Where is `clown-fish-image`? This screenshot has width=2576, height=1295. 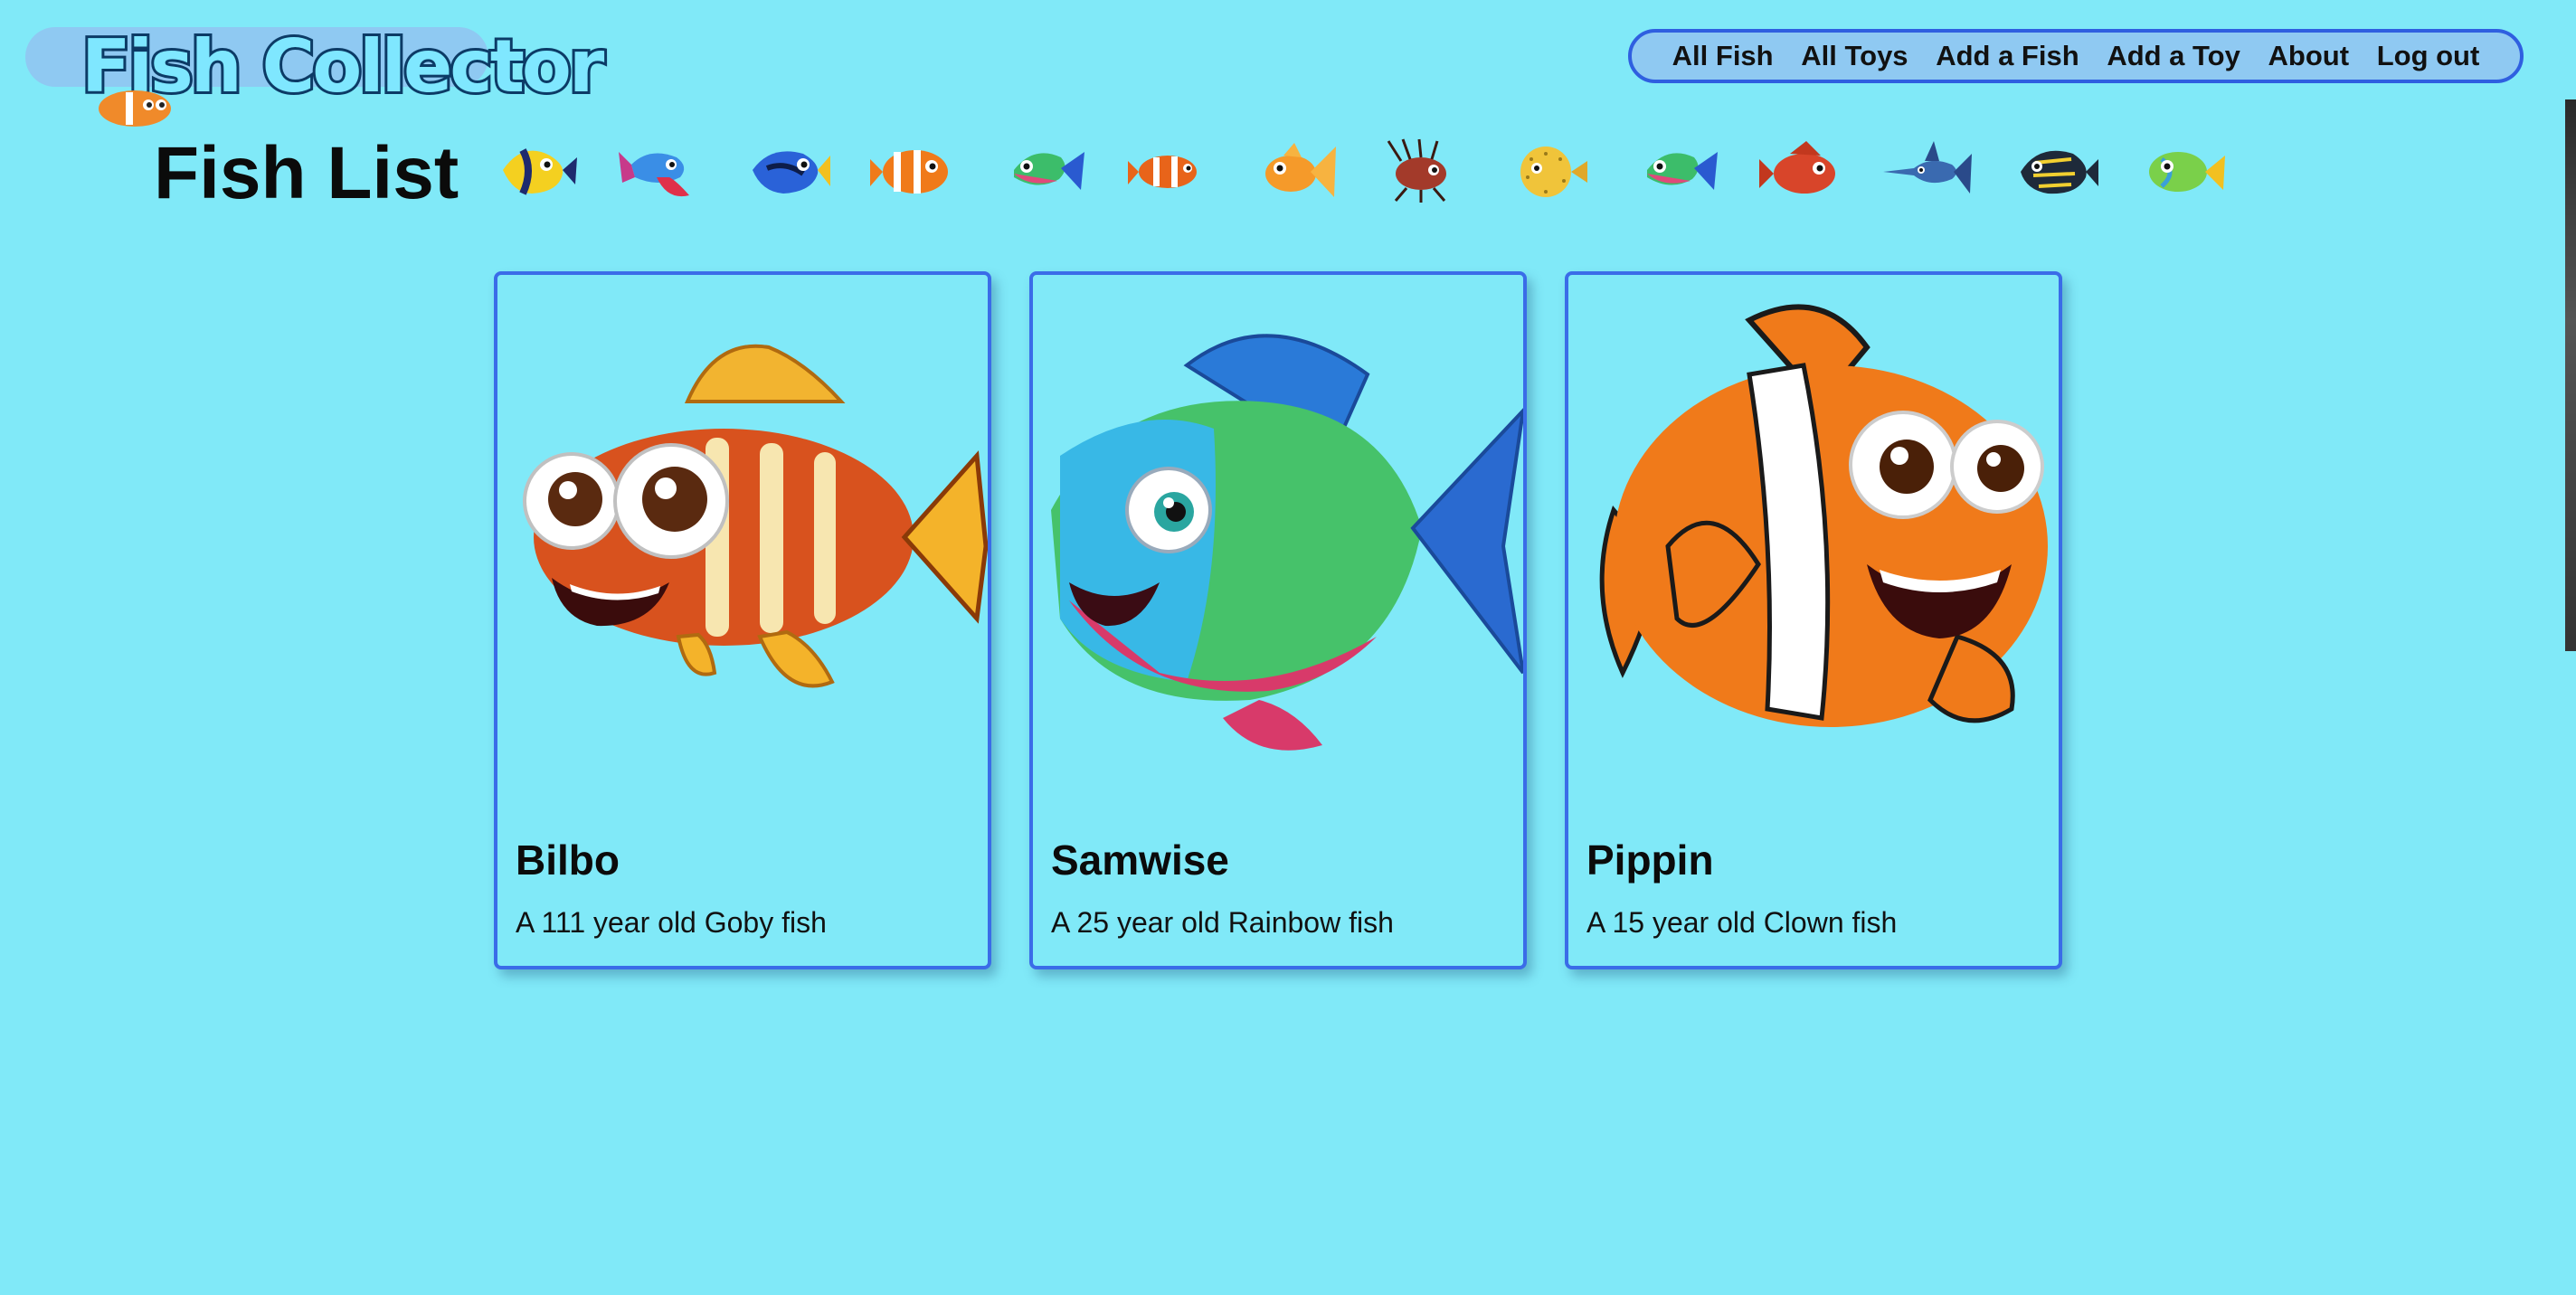
clown-fish-image is located at coordinates (1813, 528).